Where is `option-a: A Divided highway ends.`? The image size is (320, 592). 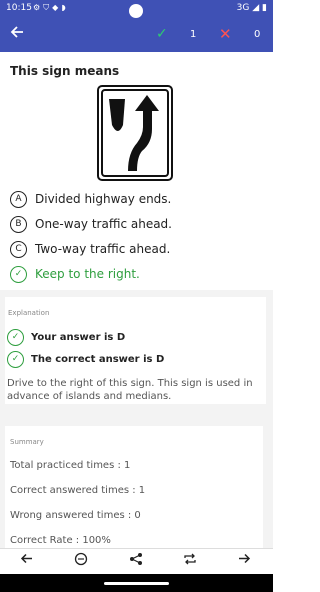 option-a: A Divided highway ends. is located at coordinates (90, 199).